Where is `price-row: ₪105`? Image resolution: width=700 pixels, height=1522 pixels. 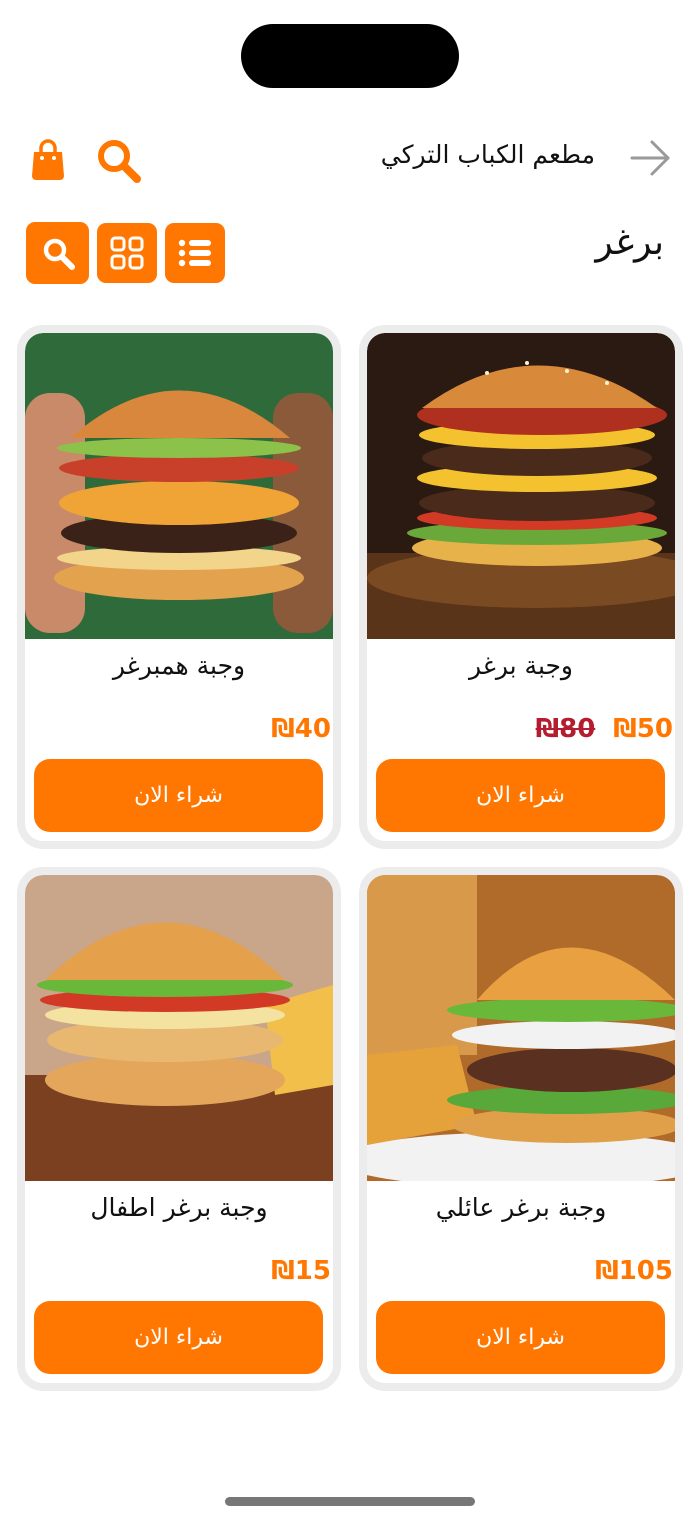
price-row: ₪105 is located at coordinates (521, 1271).